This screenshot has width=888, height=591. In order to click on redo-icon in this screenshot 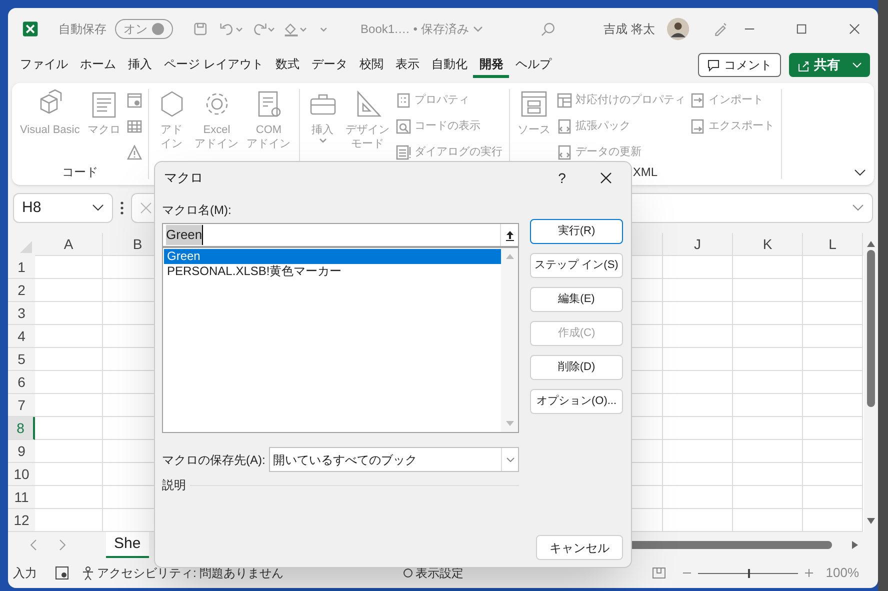, I will do `click(263, 29)`.